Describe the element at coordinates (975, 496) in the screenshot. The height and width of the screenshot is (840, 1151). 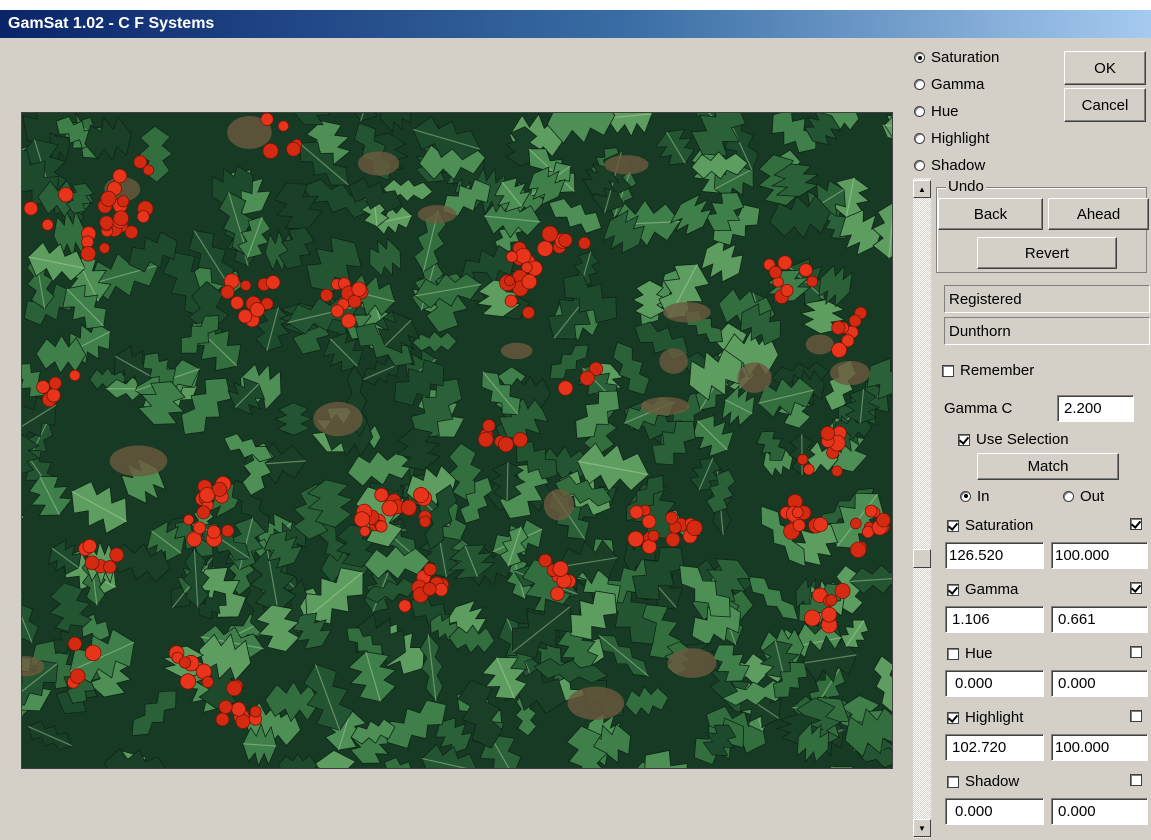
I see `radio-in: In` at that location.